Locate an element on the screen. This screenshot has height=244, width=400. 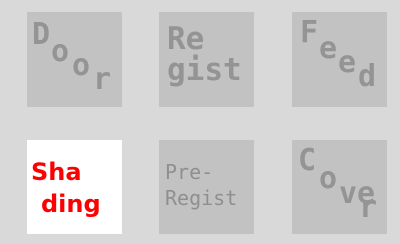
feed-label-char: F is located at coordinates (309, 32).